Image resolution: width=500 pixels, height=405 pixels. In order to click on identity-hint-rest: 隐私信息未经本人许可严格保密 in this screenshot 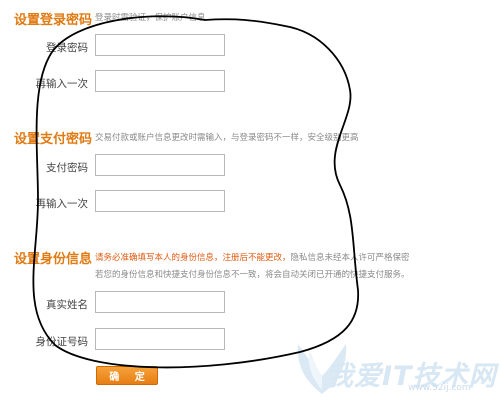, I will do `click(350, 258)`.